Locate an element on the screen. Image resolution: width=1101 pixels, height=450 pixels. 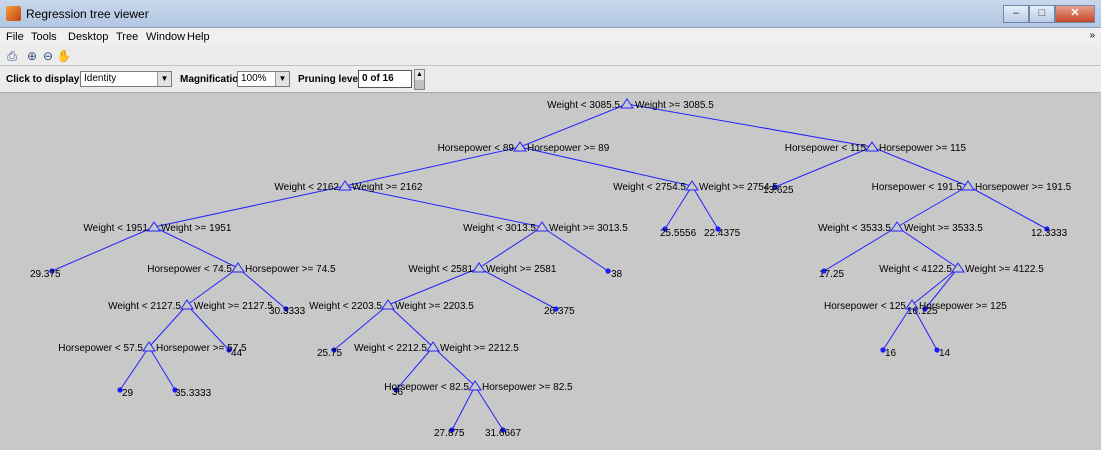
leaf-label-17: 27.875 is located at coordinates (449, 433).